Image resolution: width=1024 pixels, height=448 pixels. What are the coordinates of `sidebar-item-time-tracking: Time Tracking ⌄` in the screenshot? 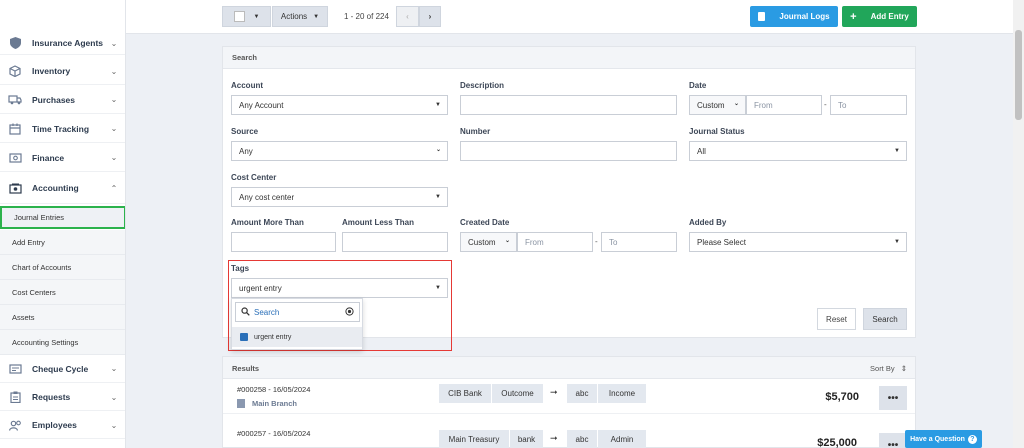 It's located at (62, 129).